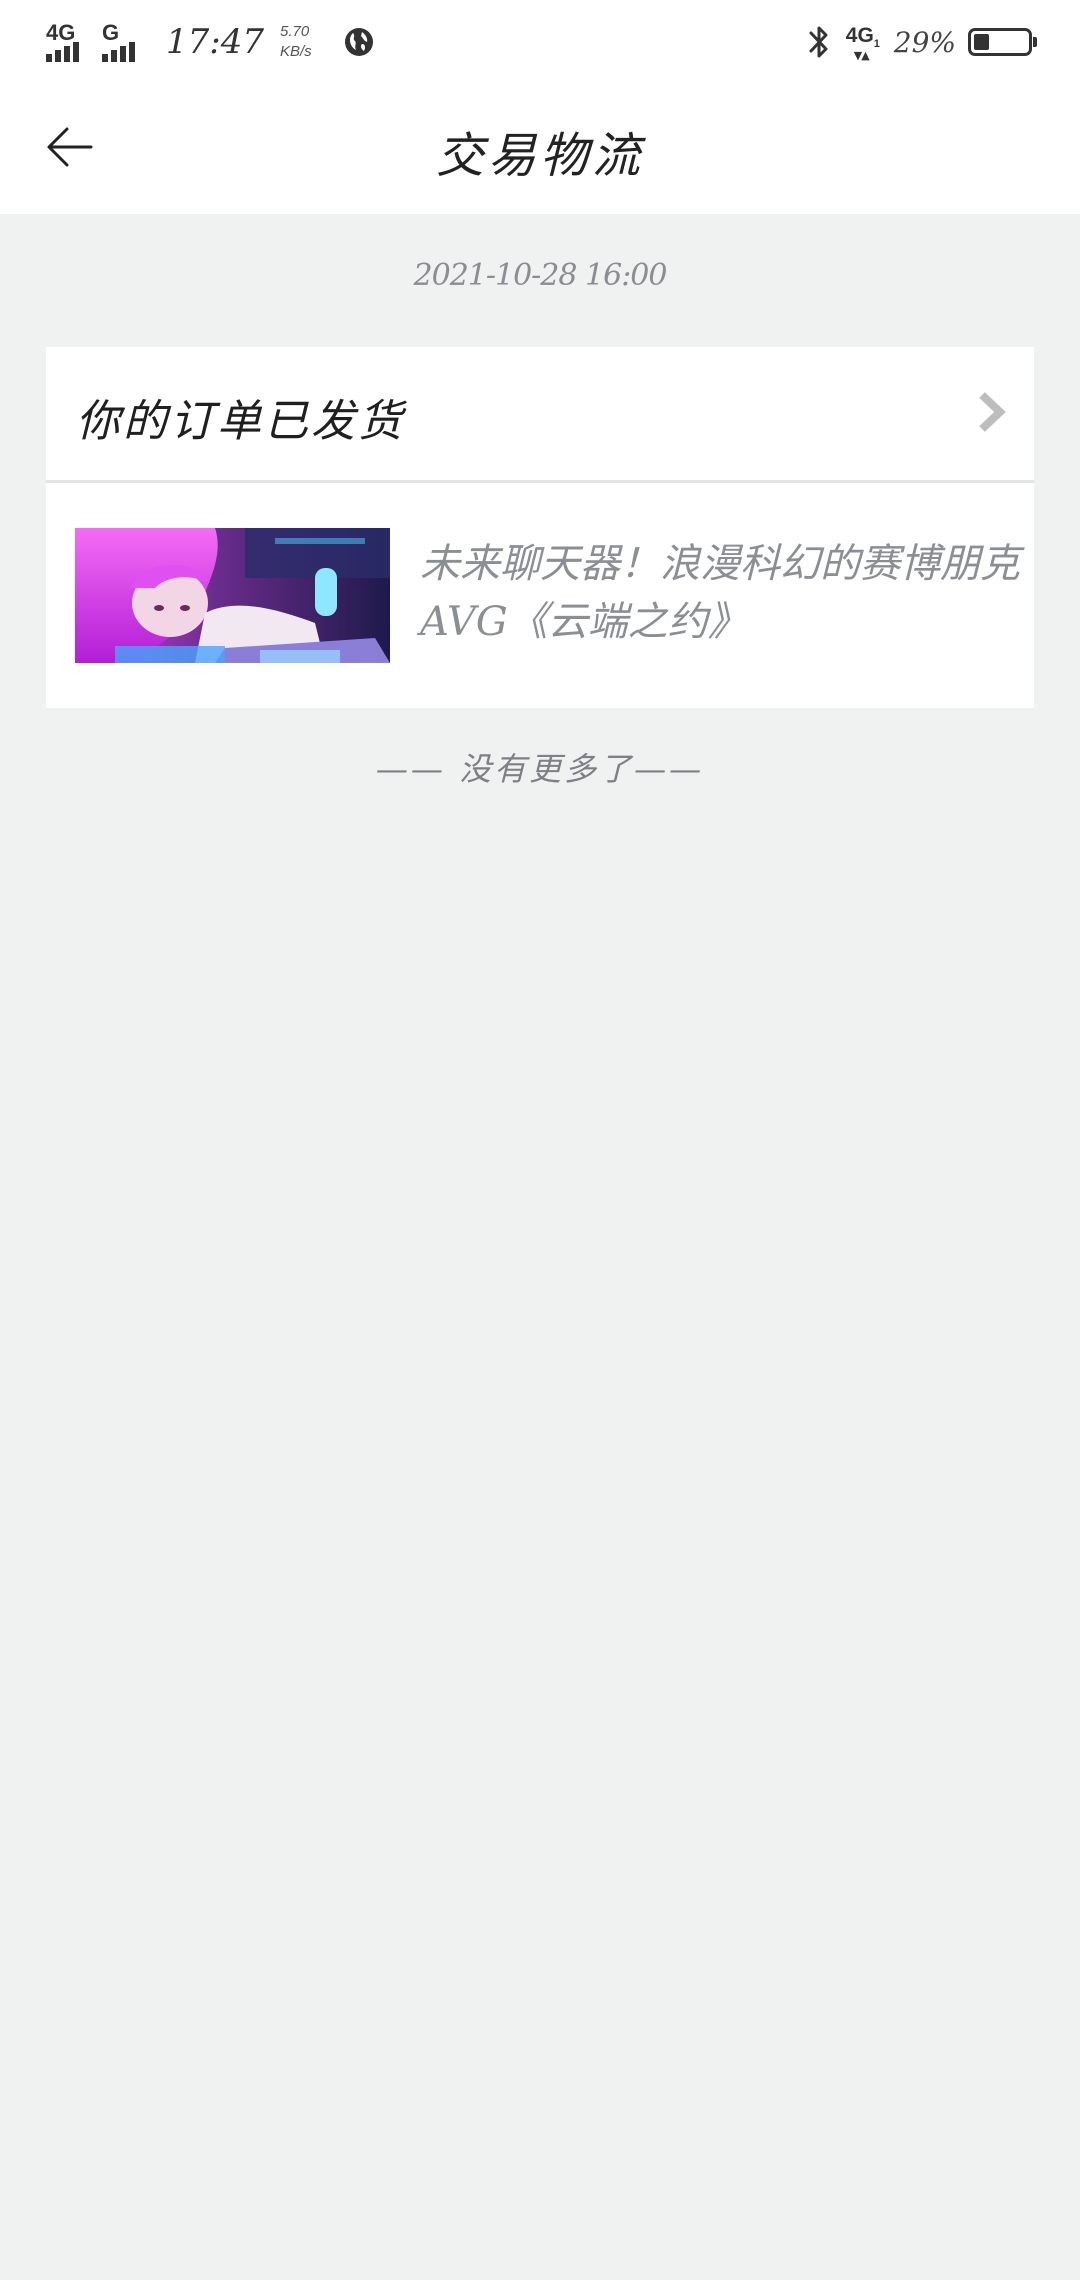  Describe the element at coordinates (61, 32) in the screenshot. I see `network-type-1: 4G` at that location.